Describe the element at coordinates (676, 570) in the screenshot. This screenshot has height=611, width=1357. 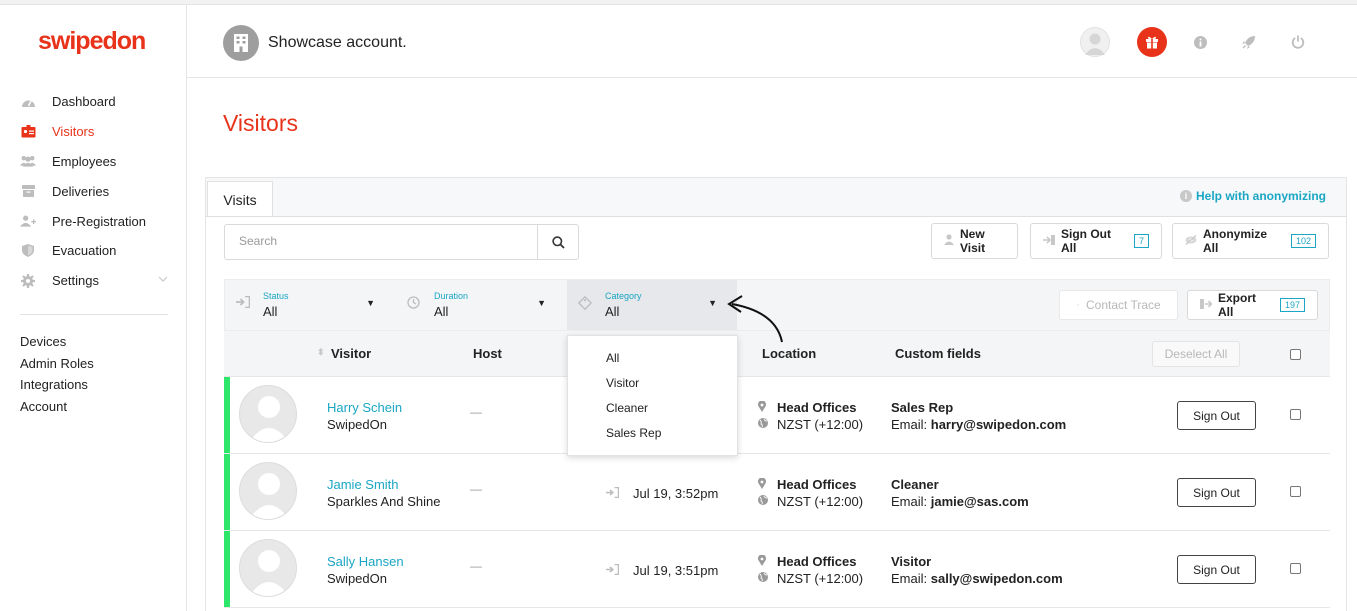
I see `sign-in-time-label: Jul 19, 3:51pm` at that location.